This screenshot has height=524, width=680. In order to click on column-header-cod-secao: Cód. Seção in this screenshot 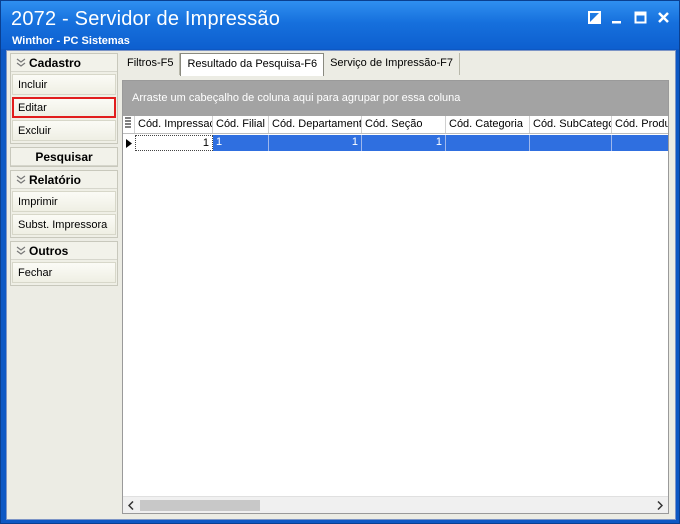, I will do `click(404, 124)`.